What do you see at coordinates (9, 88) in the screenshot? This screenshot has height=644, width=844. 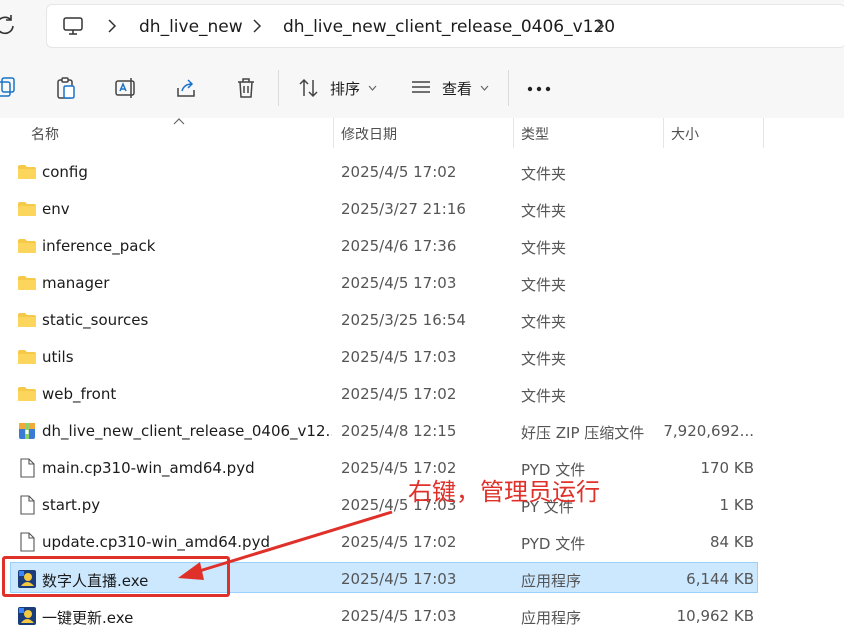 I see `copy-icon` at bounding box center [9, 88].